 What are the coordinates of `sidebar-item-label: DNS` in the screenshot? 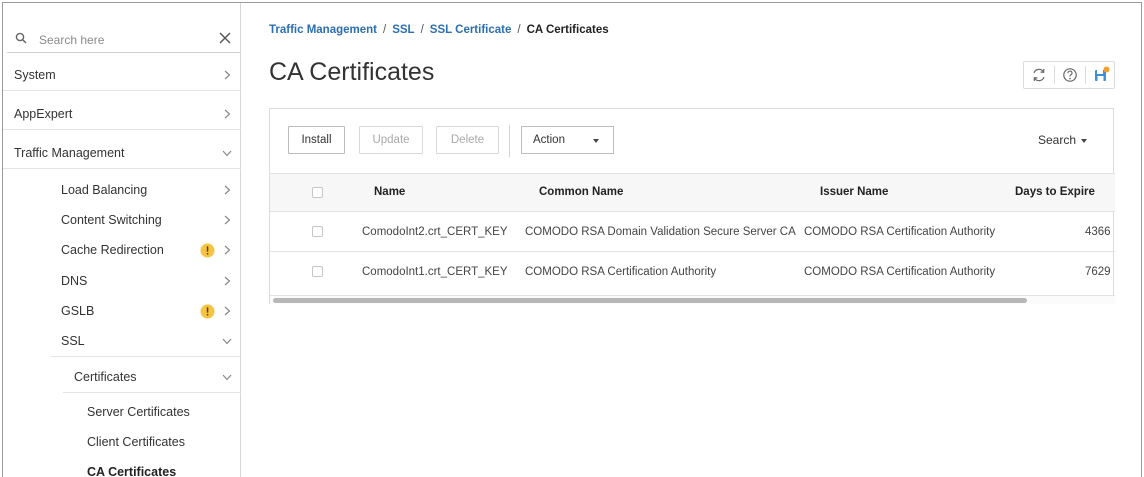 It's located at (74, 281).